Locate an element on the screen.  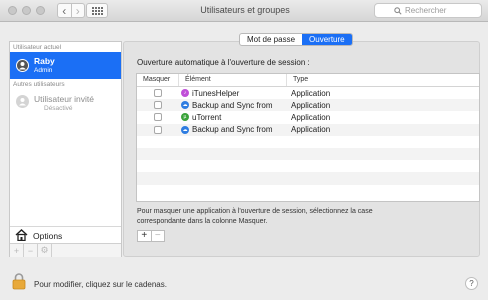
remove-user-button: − is located at coordinates (31, 250).